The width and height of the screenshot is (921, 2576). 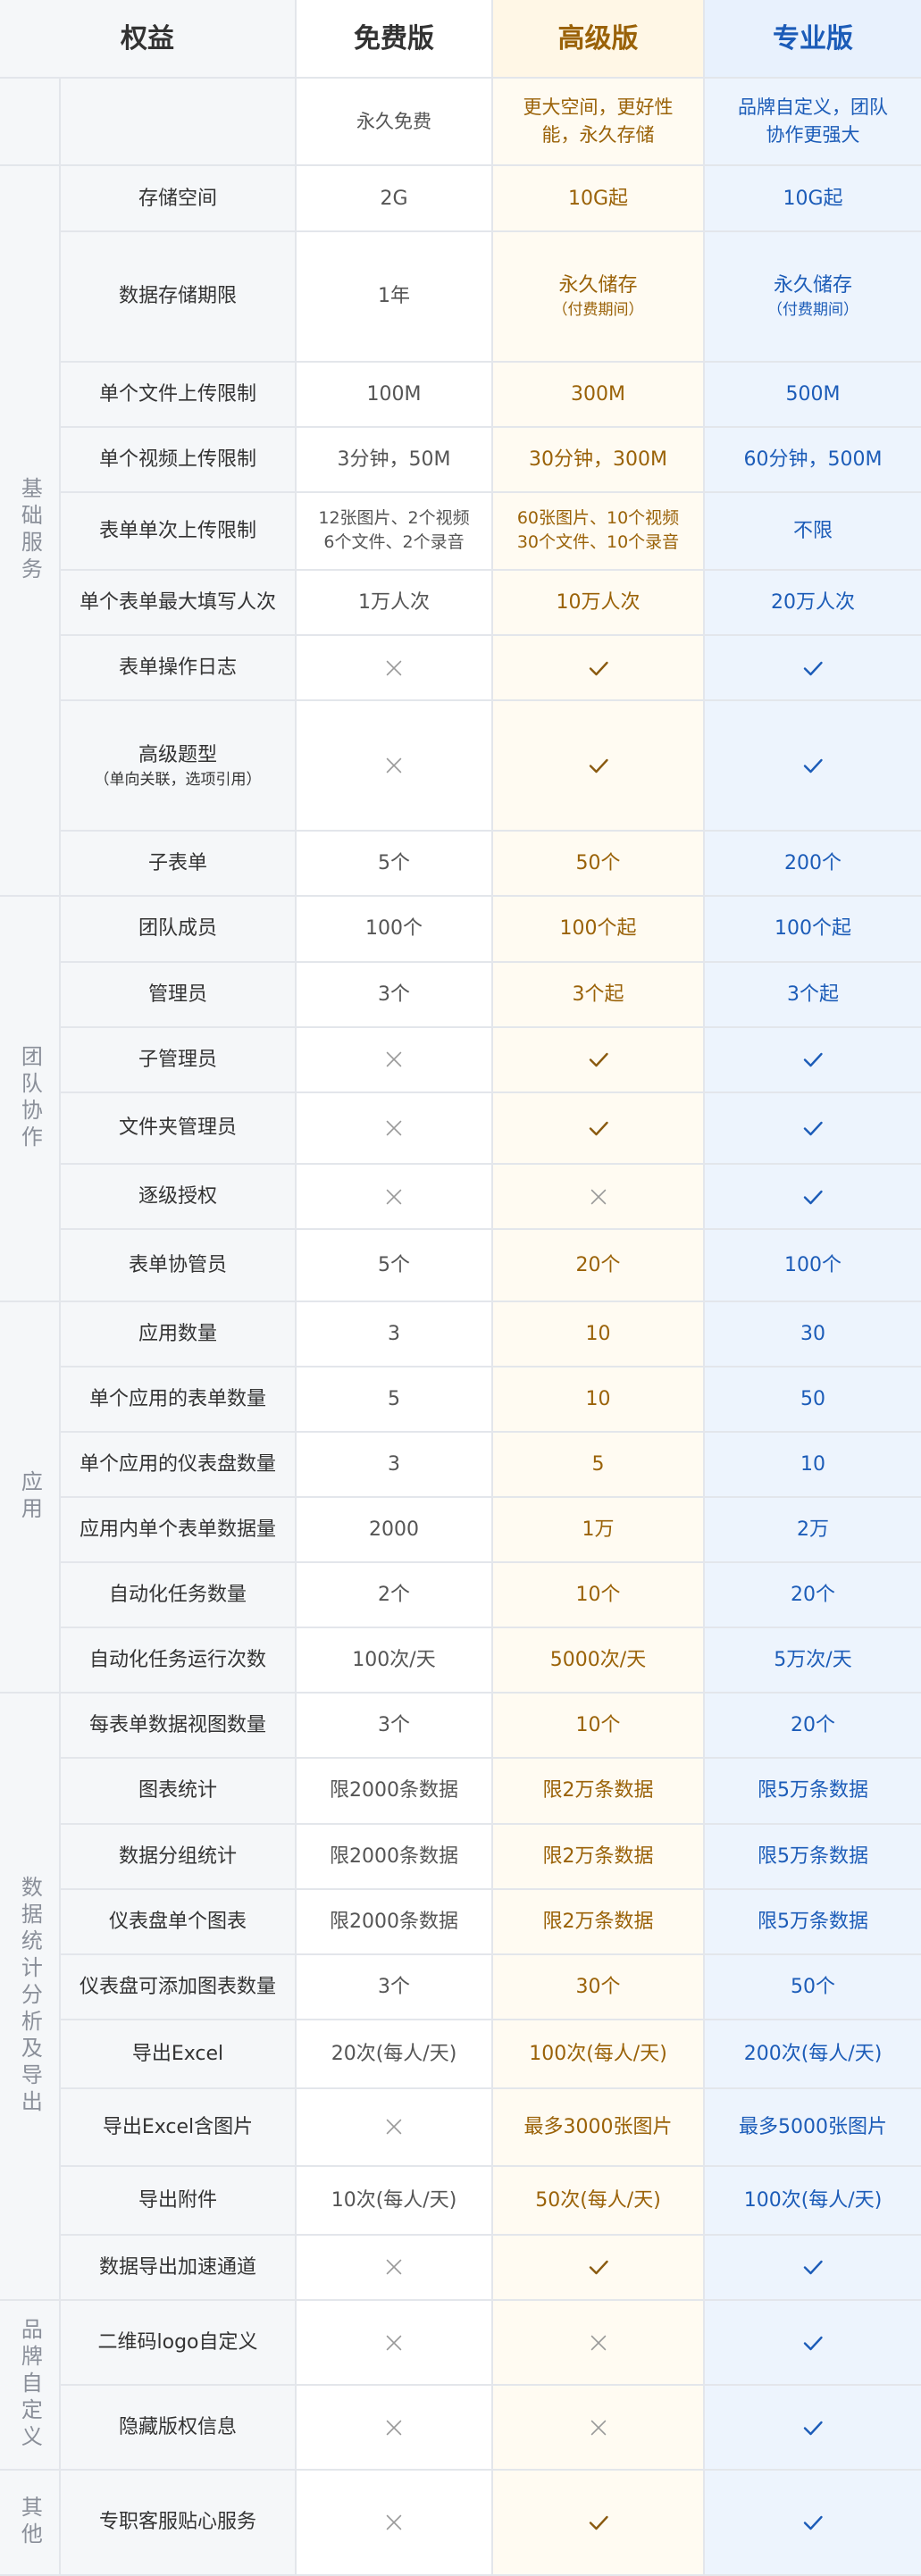 I want to click on benefit-label-text: 单个视频上传限制, so click(x=177, y=459).